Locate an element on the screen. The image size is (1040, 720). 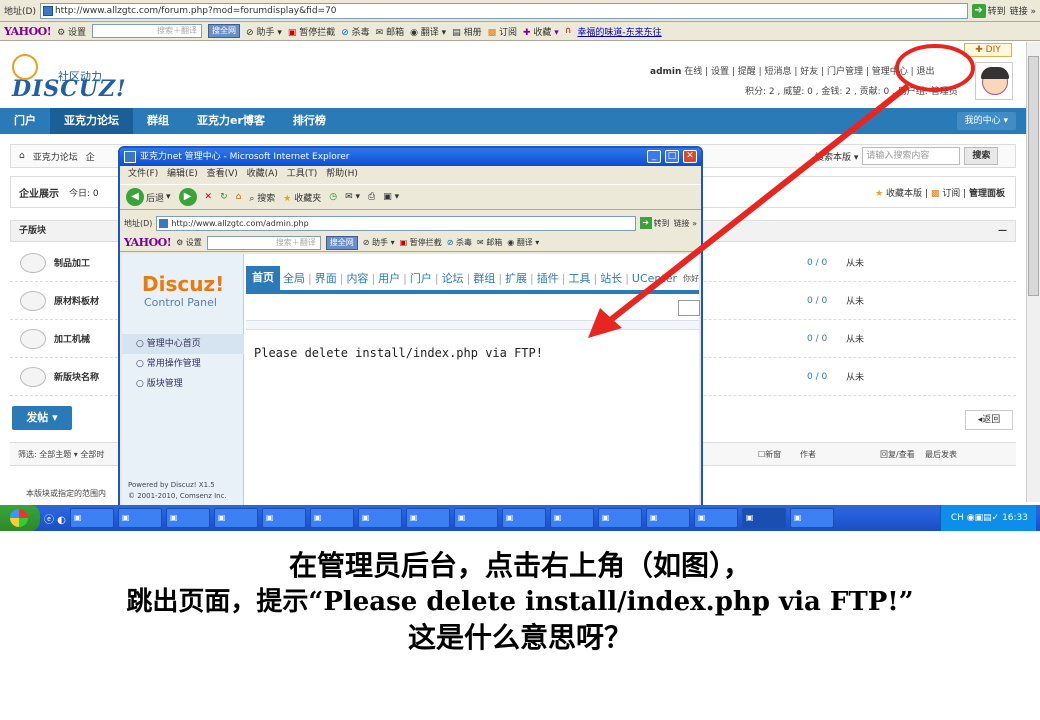
system-tray: CH ◉▣▤✓ 16:33 is located at coordinates (987, 518).